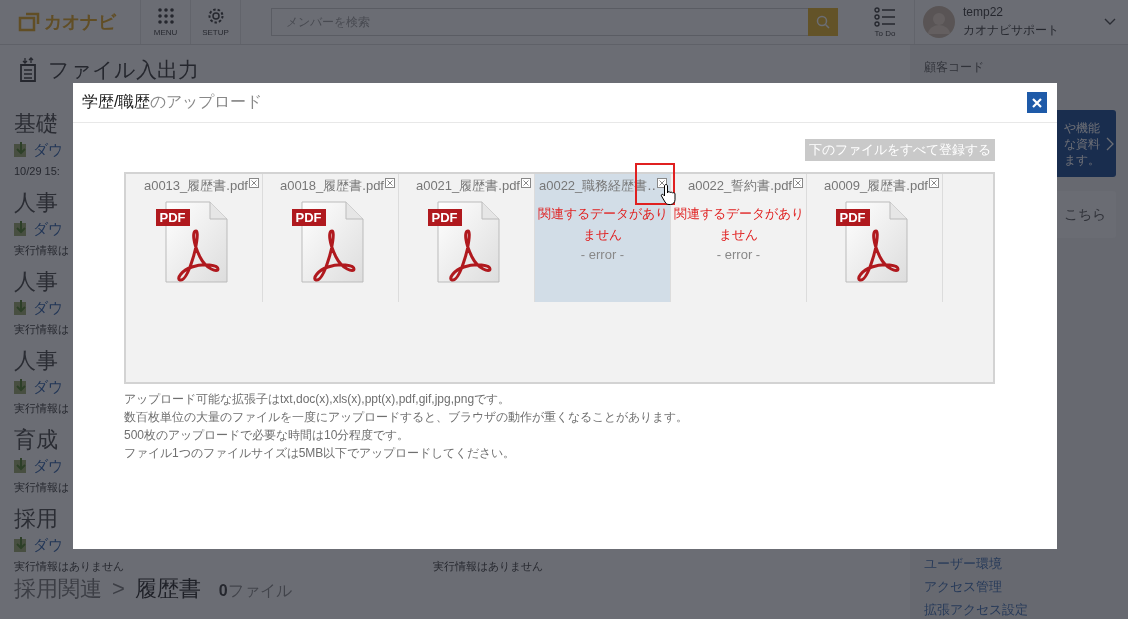 This screenshot has width=1128, height=619. What do you see at coordinates (331, 186) in the screenshot?
I see `file-name: a0018_履歴書.pdf` at bounding box center [331, 186].